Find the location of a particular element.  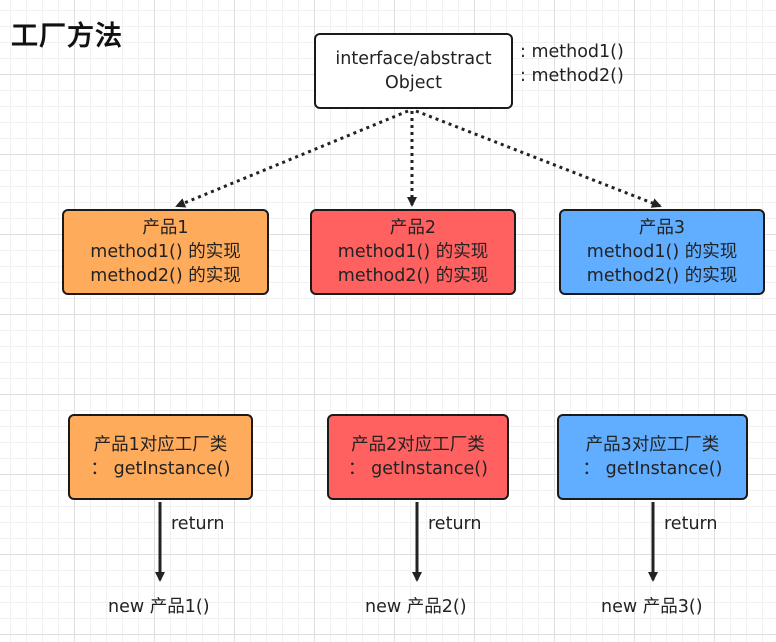

interface-method-1: : method1() is located at coordinates (572, 52).